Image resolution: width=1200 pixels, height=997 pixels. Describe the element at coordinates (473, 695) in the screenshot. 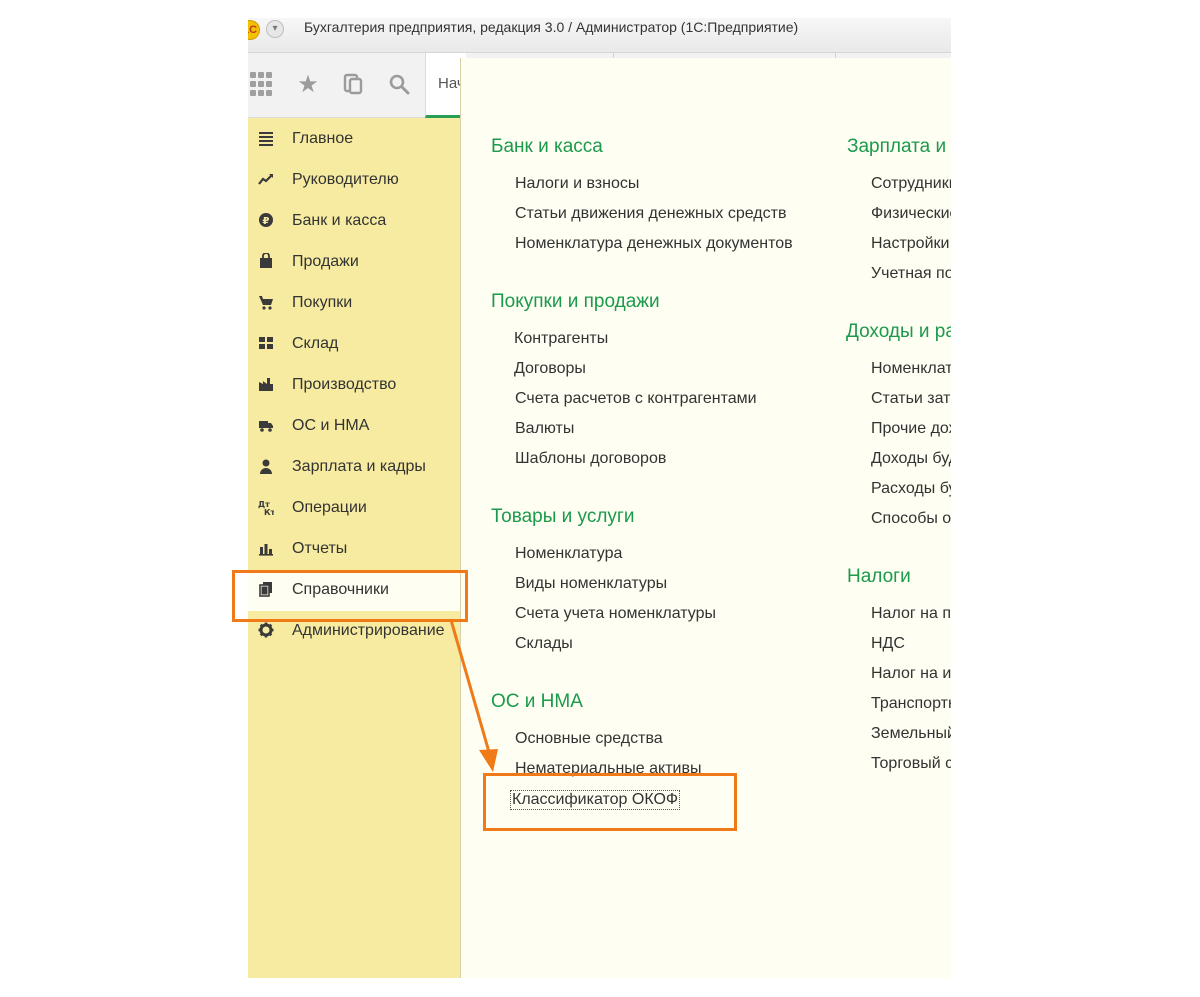

I see `annotation-arrow` at that location.